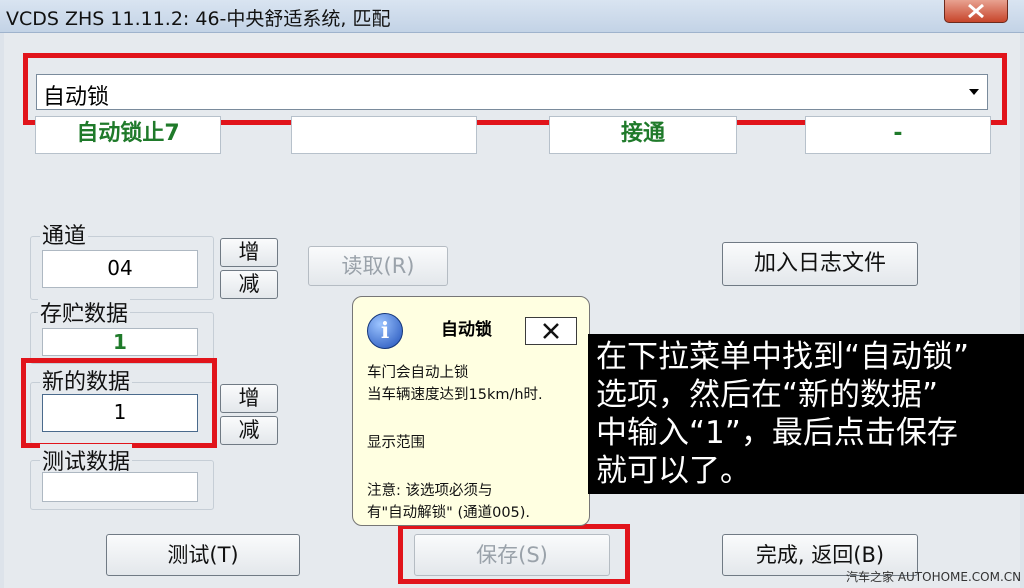 This screenshot has width=1024, height=588. I want to click on test-button: 测试(T), so click(203, 555).